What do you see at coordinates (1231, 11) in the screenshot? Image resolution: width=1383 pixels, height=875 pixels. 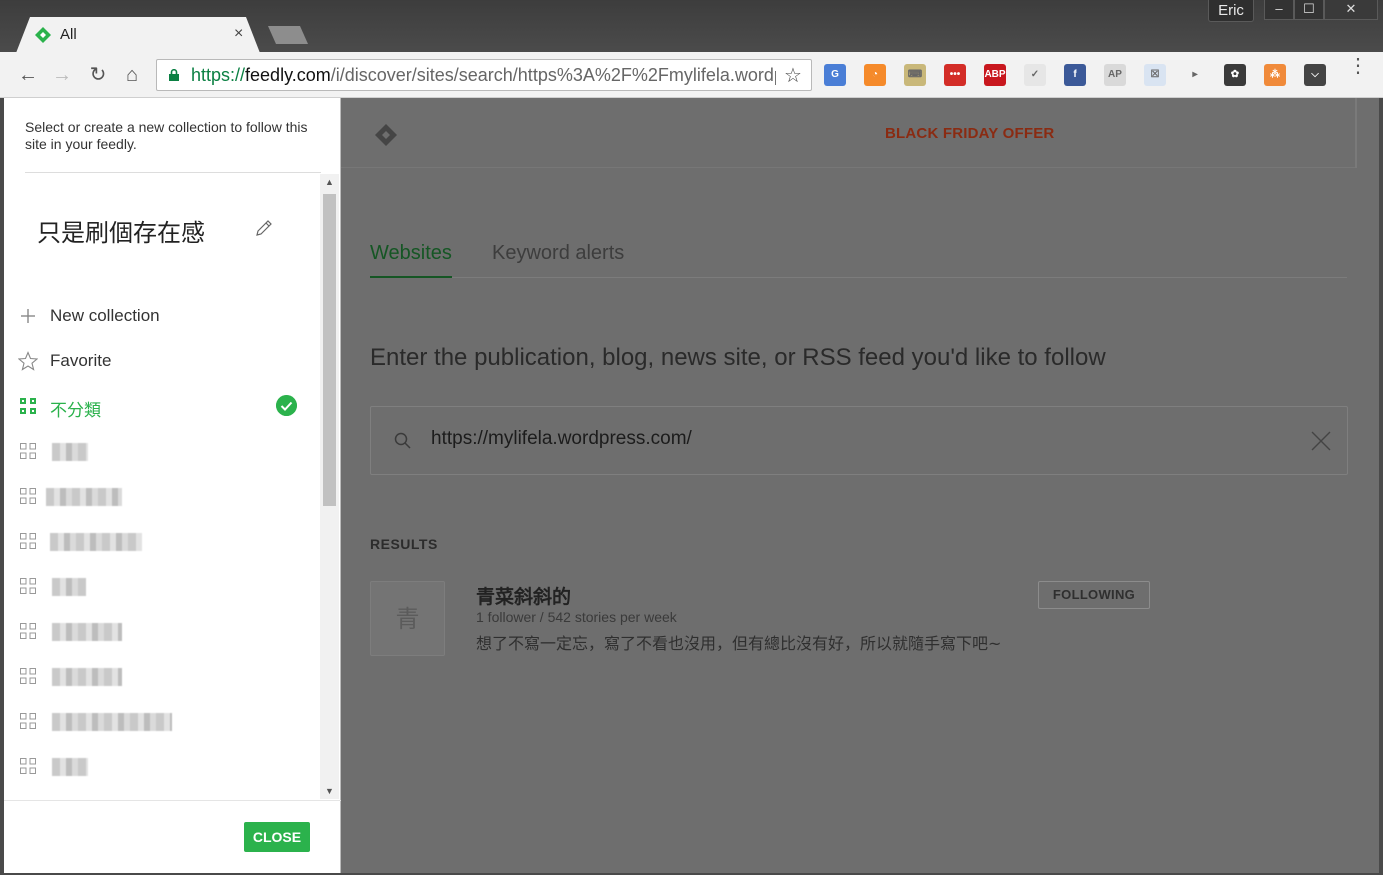 I see `profile-button: Eric` at bounding box center [1231, 11].